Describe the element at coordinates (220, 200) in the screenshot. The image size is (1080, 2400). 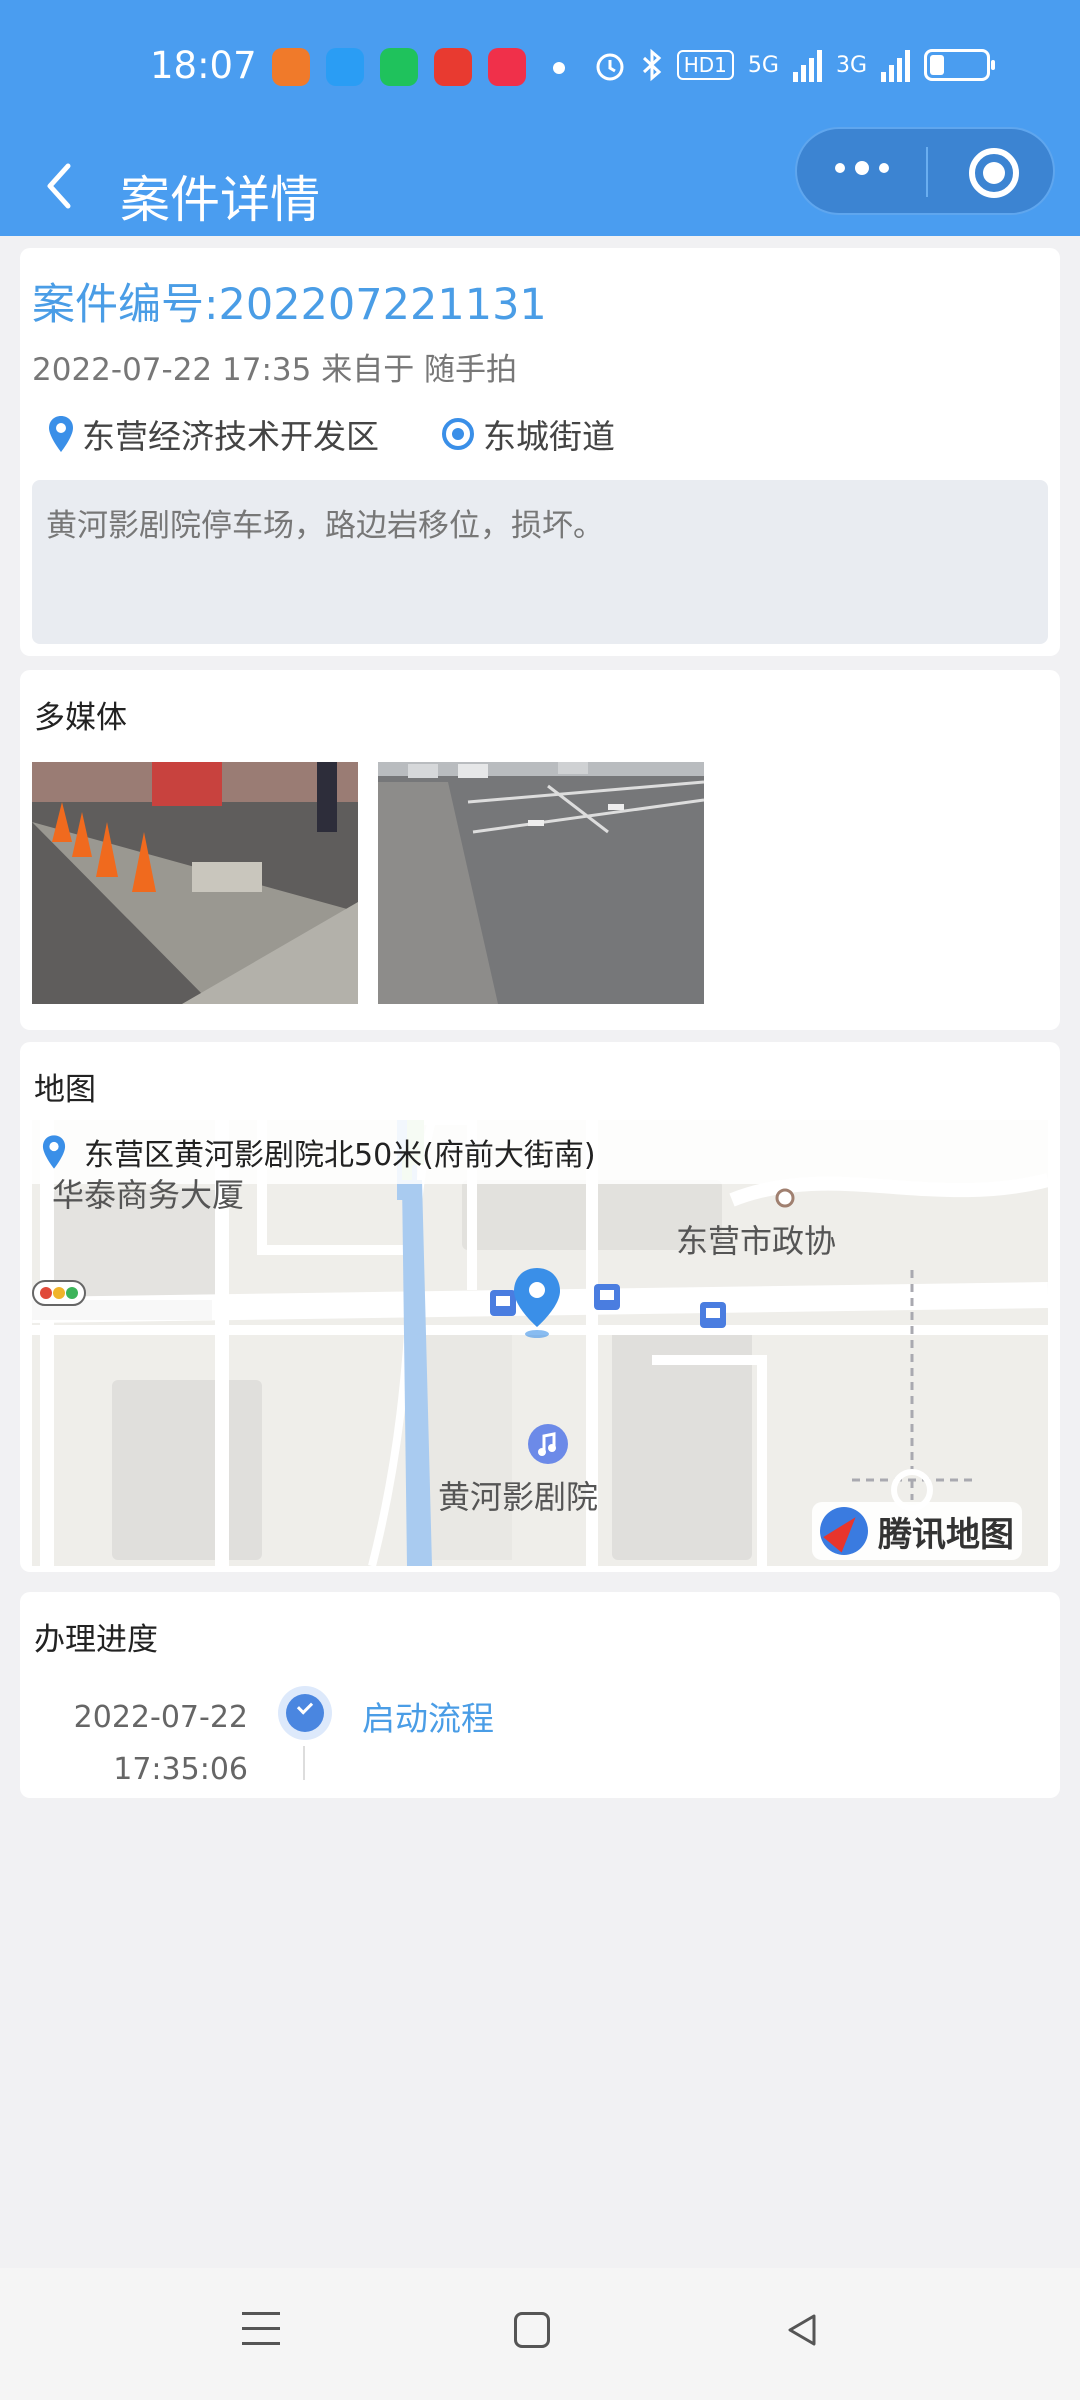
I see `page-title: 案件详情` at that location.